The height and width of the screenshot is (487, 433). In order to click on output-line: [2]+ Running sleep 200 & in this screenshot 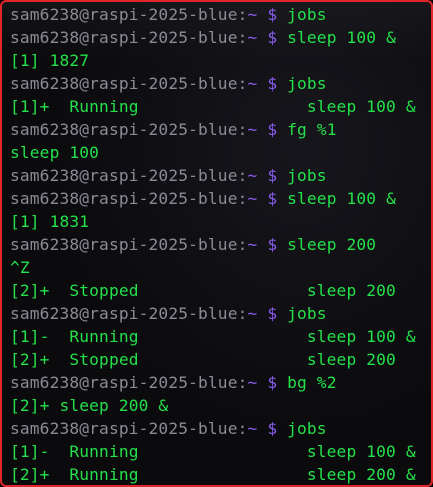, I will do `click(218, 474)`.